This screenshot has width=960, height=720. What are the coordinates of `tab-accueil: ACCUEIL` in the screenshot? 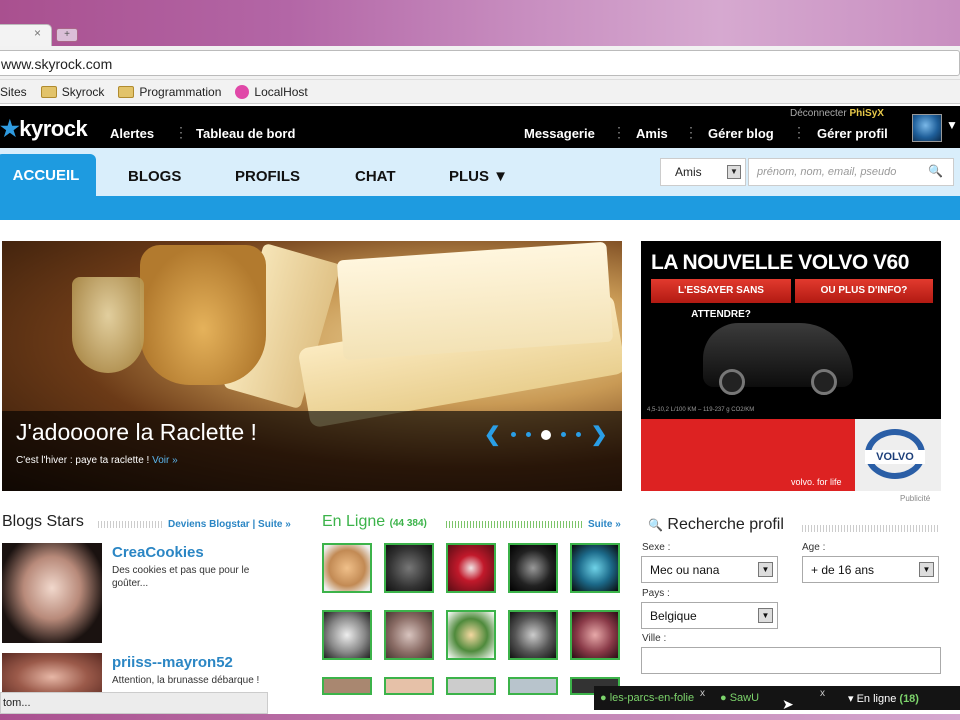 It's located at (48, 175).